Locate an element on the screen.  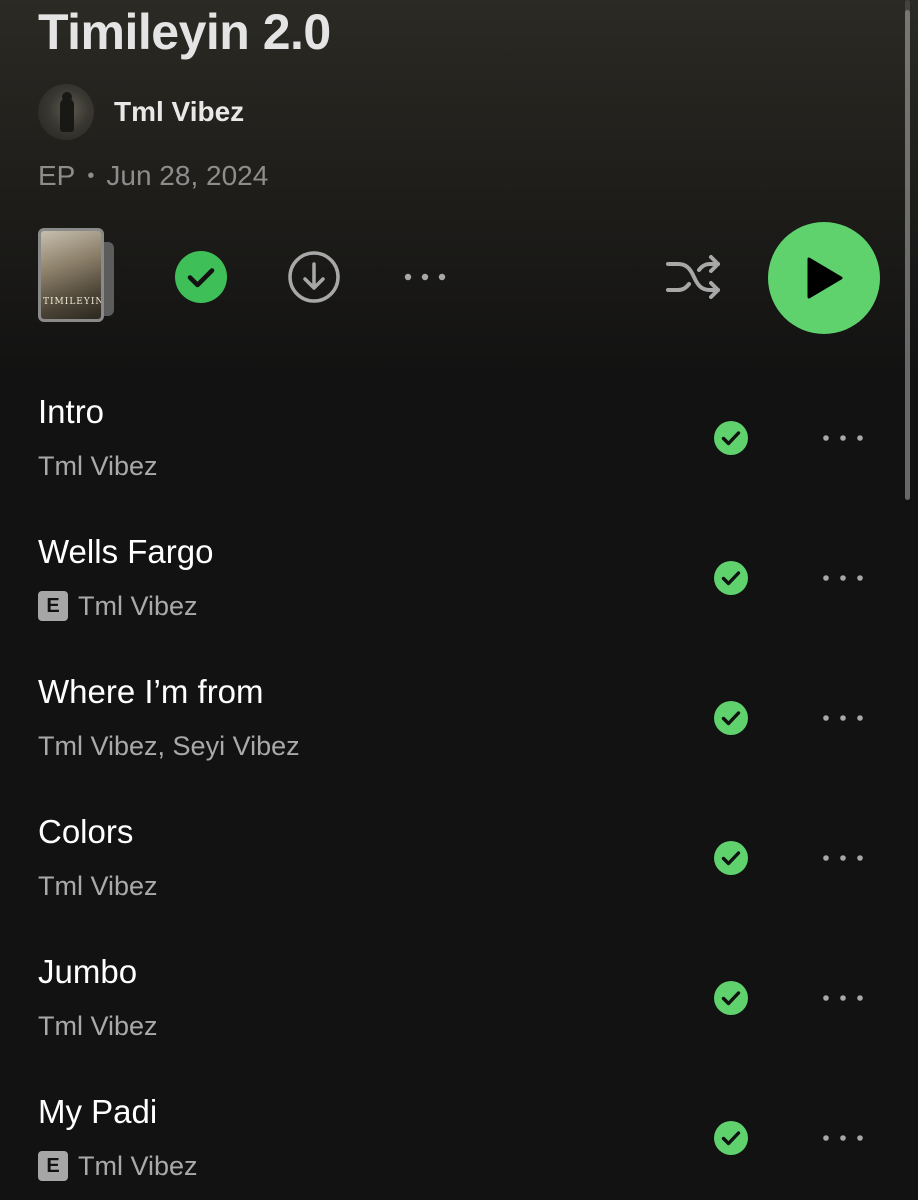
track-row: Colors Tml Vibez is located at coordinates (459, 858).